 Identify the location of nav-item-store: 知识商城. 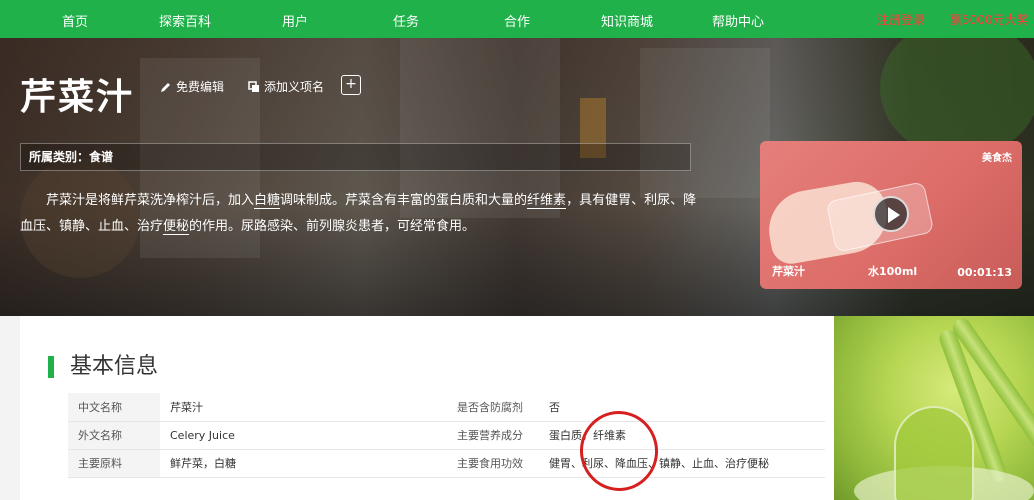
(627, 20).